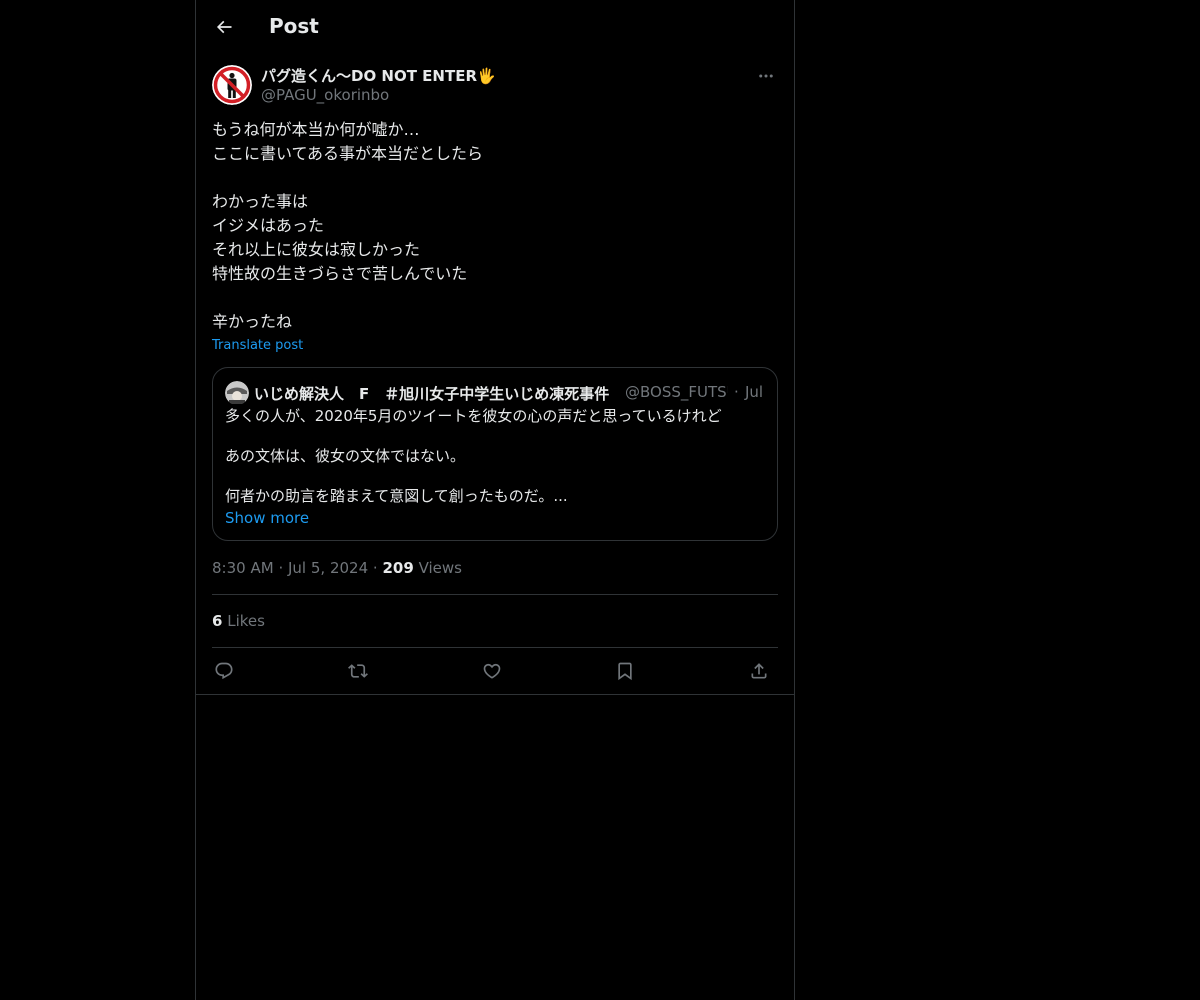 Image resolution: width=1200 pixels, height=1000 pixels. I want to click on post-author: パグ造くん〜DO NOT ENTER🖐 @PAGU_okorinbo, so click(495, 86).